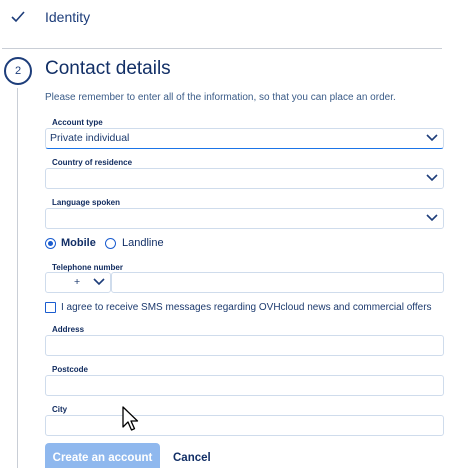  I want to click on mobile-radio-label: Mobile, so click(78, 243).